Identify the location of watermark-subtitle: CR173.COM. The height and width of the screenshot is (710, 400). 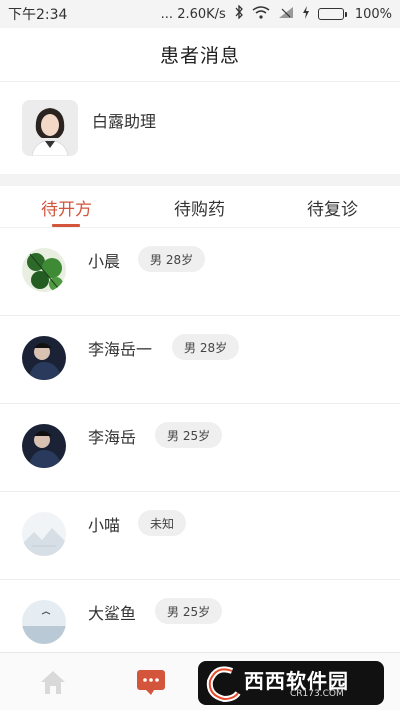
(317, 694).